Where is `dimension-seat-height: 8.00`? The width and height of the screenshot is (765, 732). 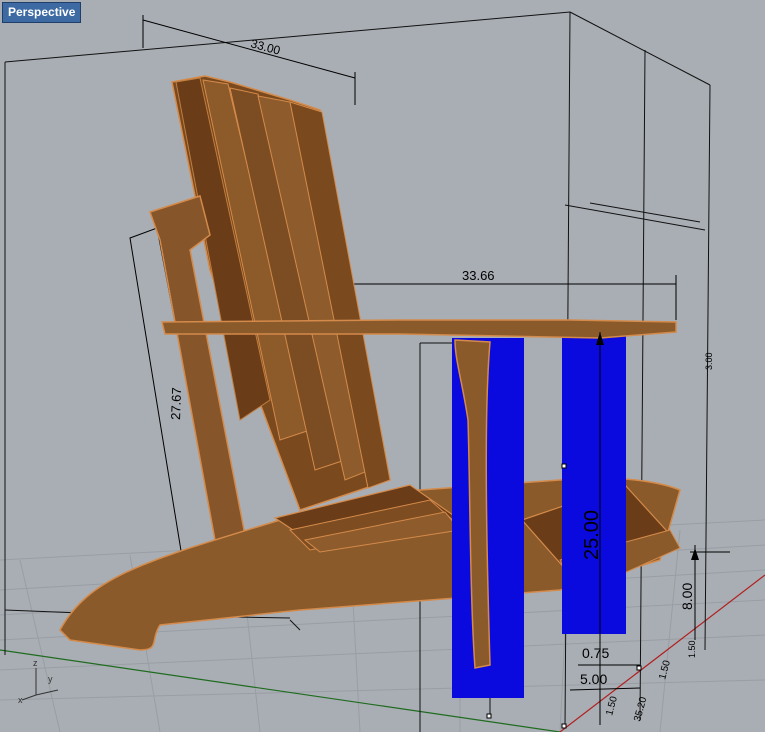 dimension-seat-height: 8.00 is located at coordinates (704, 592).